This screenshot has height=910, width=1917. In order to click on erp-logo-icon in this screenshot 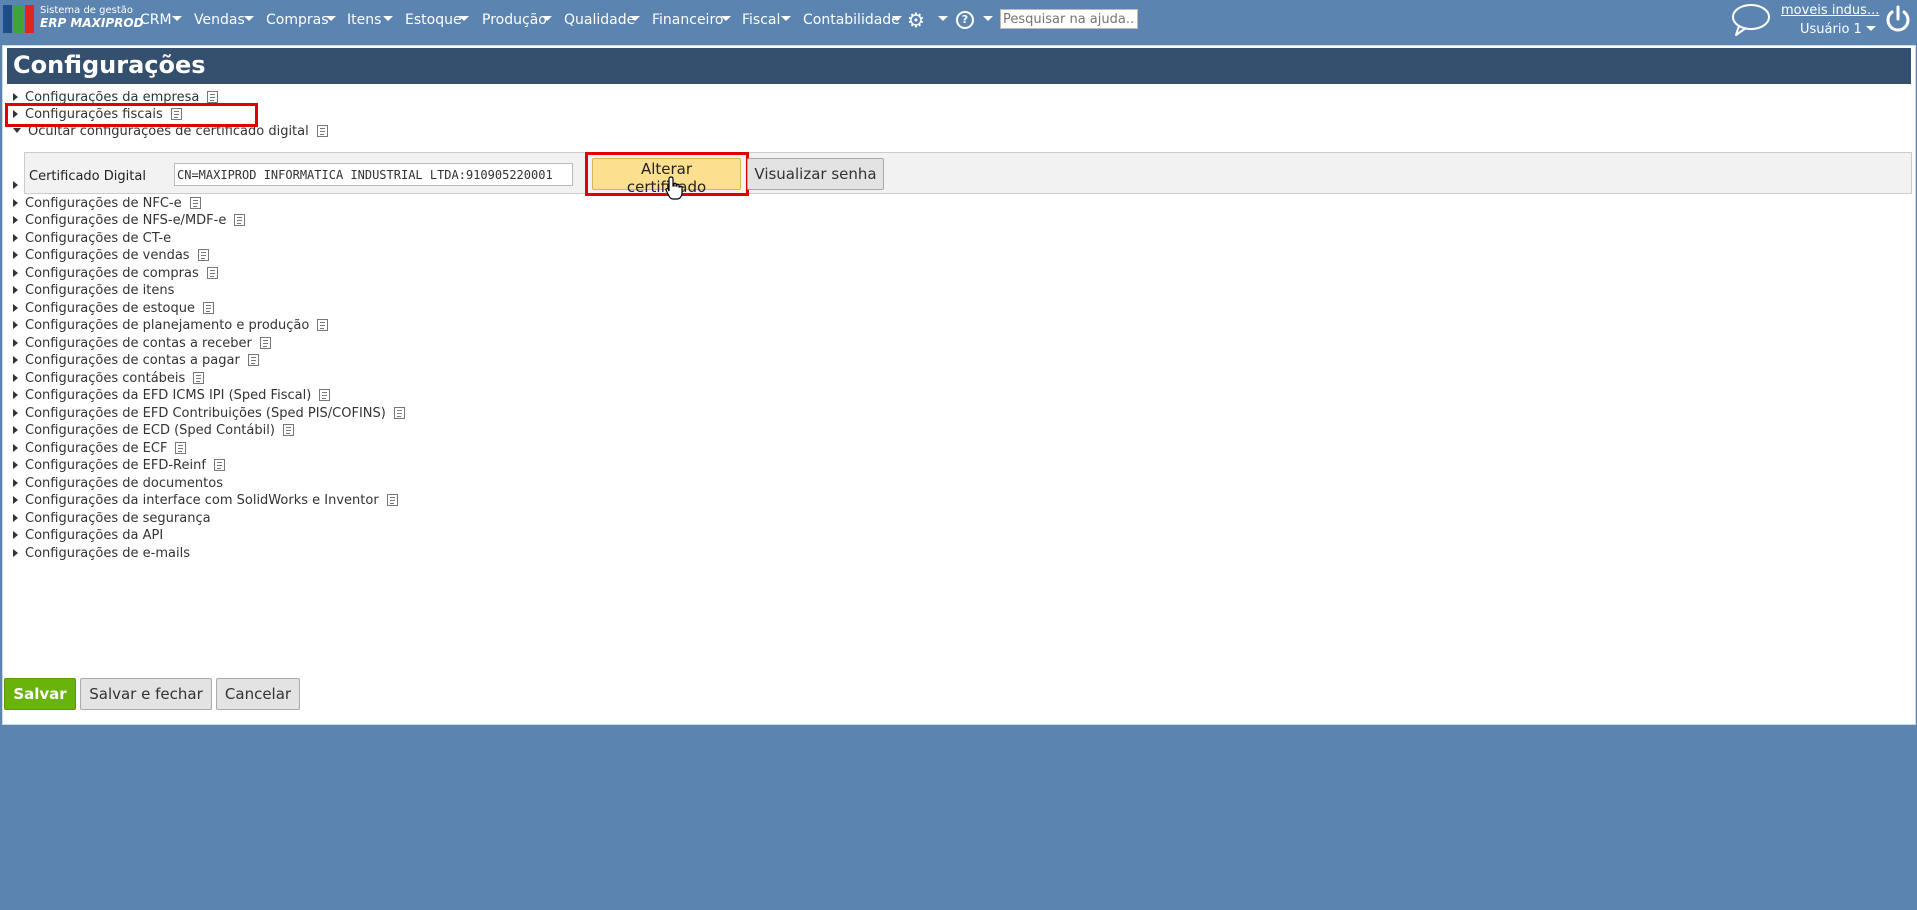, I will do `click(18, 19)`.